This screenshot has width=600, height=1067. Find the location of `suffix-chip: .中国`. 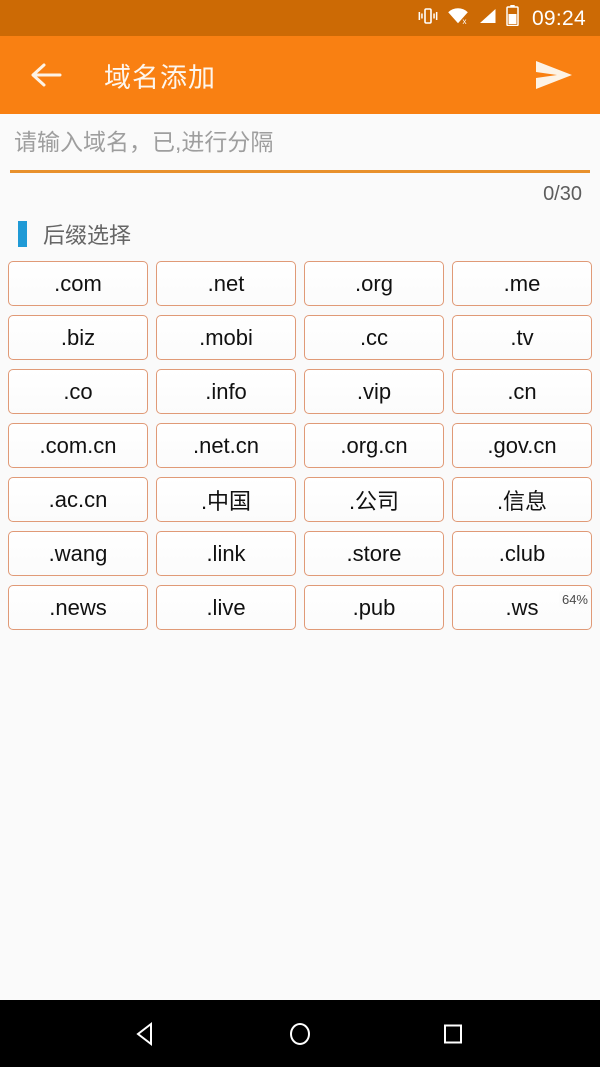

suffix-chip: .中国 is located at coordinates (226, 499).